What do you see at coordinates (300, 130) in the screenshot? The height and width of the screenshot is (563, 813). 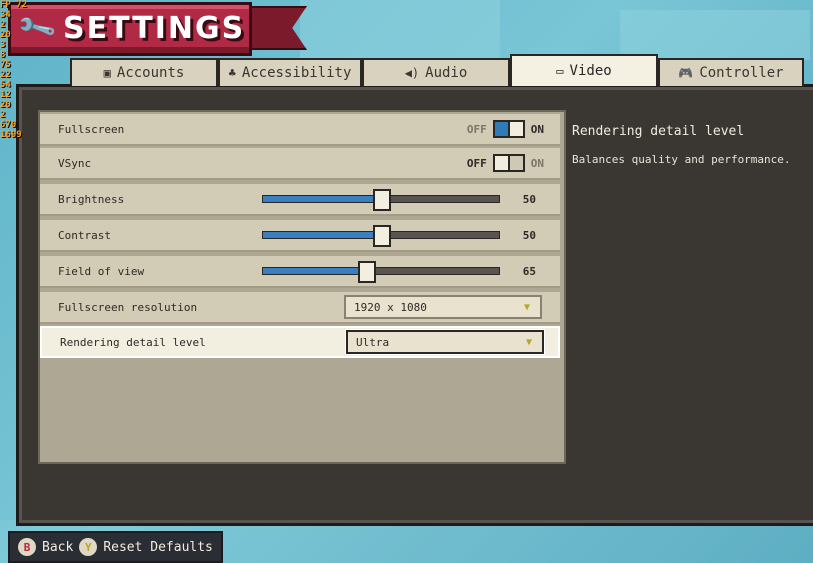 I see `fullscreen-row: Fullscreen OFF ON` at bounding box center [300, 130].